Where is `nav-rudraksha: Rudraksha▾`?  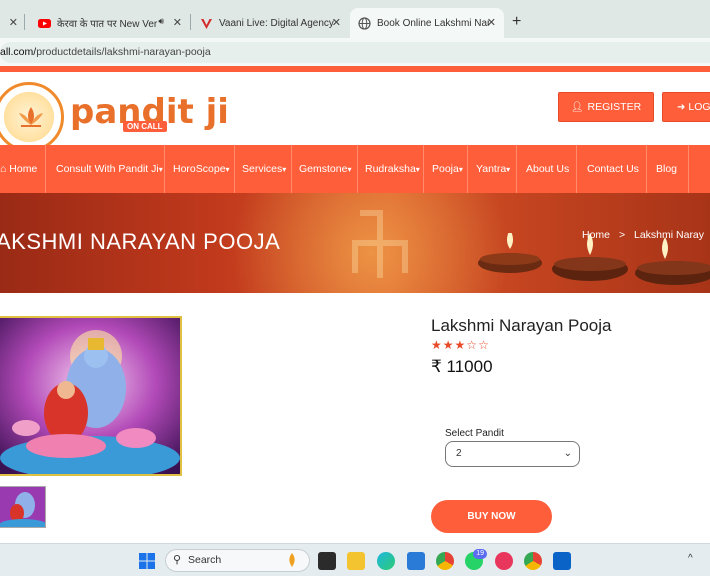
nav-rudraksha: Rudraksha▾ is located at coordinates (392, 169).